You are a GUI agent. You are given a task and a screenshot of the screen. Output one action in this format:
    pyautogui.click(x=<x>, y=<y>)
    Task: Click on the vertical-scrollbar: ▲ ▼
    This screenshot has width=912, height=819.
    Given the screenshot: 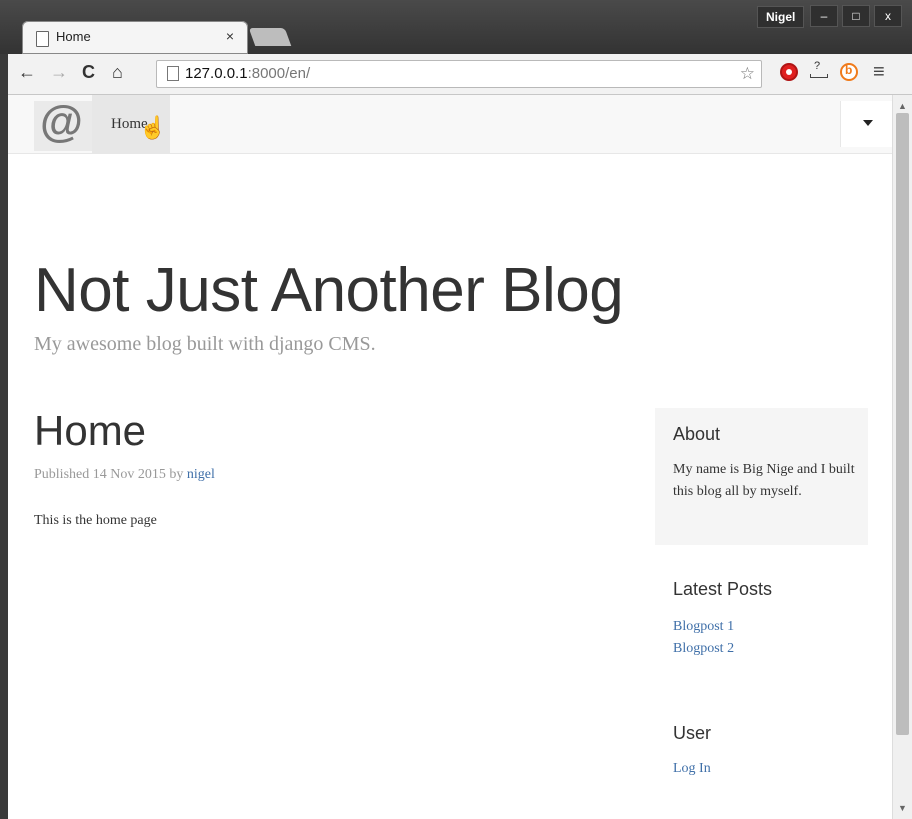 What is the action you would take?
    pyautogui.click(x=902, y=457)
    